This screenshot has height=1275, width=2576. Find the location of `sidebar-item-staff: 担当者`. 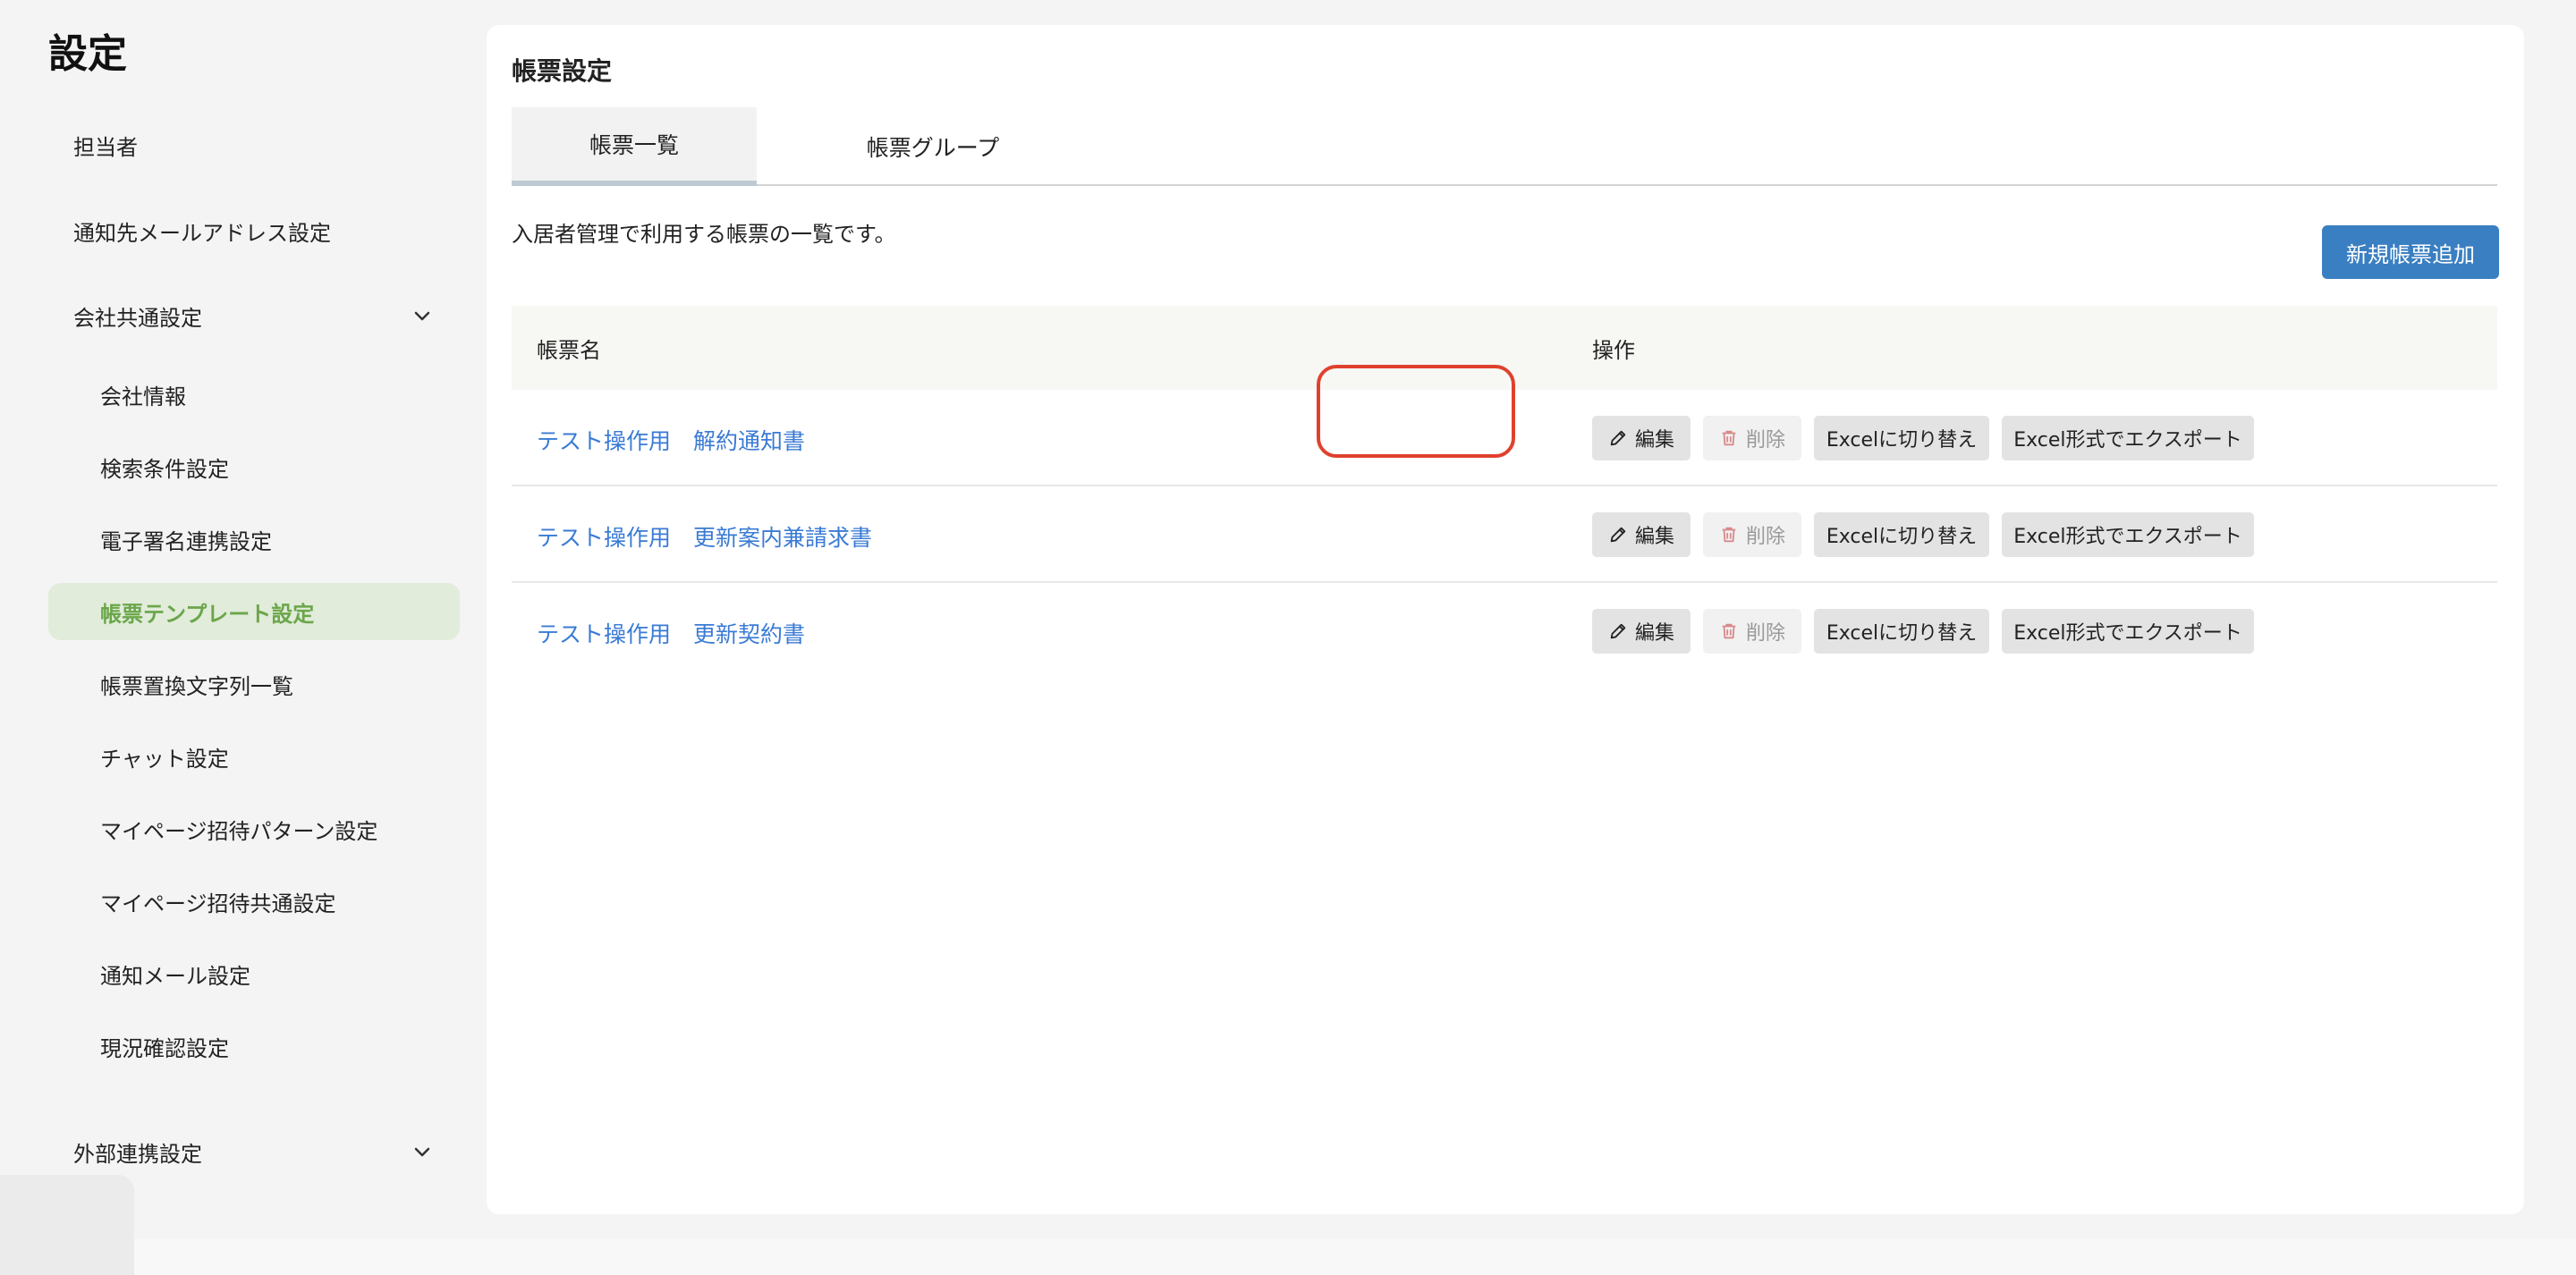

sidebar-item-staff: 担当者 is located at coordinates (254, 144).